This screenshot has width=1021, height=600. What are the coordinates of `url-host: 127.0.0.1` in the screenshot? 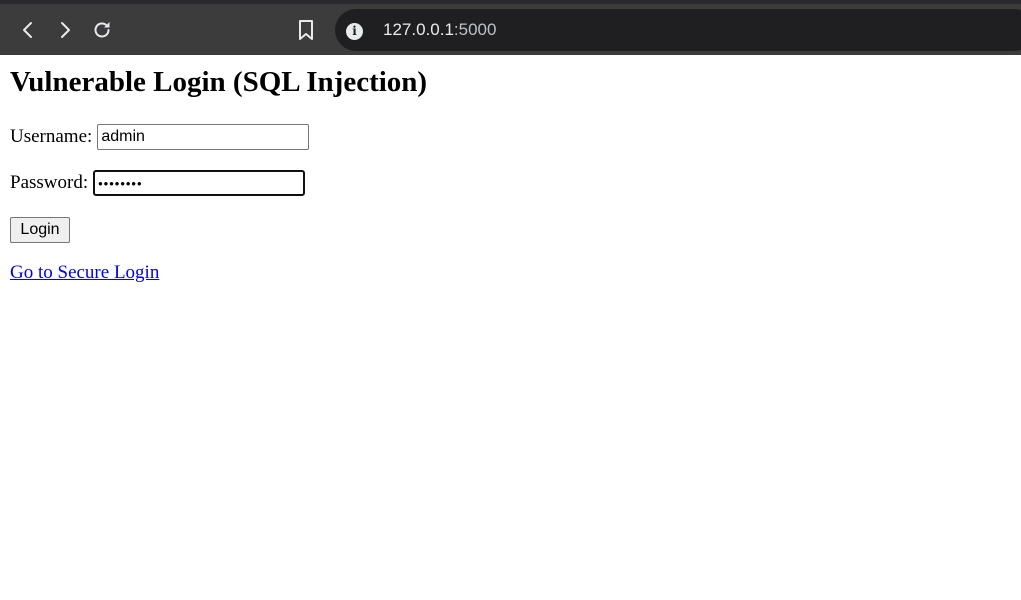 It's located at (418, 29).